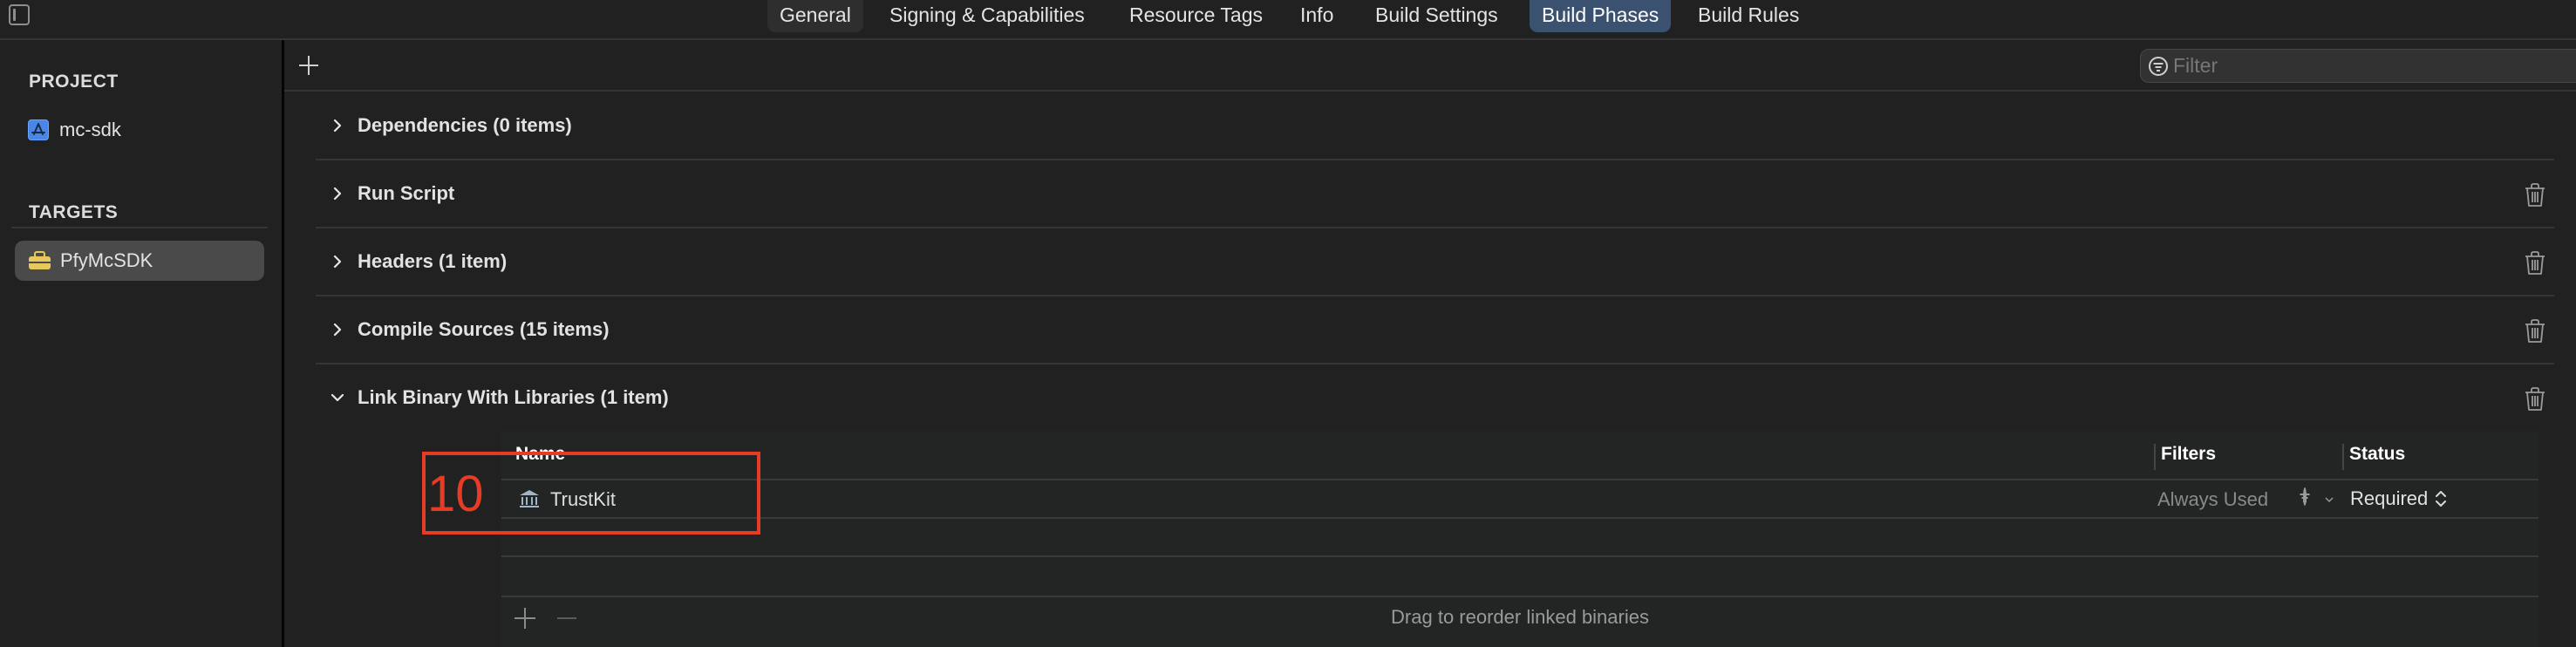  What do you see at coordinates (141, 344) in the screenshot?
I see `project-target-sidebar: PROJECT mc-sdk TARGETS PfyMcSDK` at bounding box center [141, 344].